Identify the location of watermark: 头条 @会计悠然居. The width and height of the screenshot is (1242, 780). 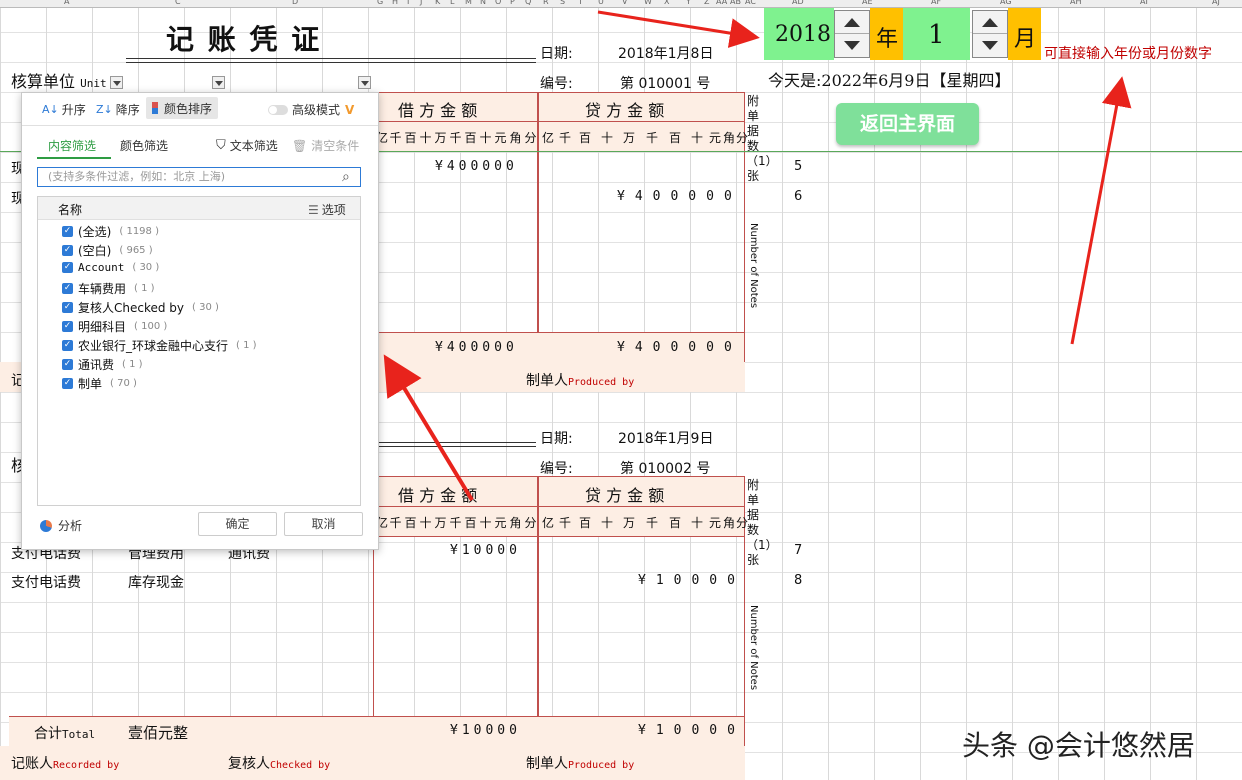
(1078, 745).